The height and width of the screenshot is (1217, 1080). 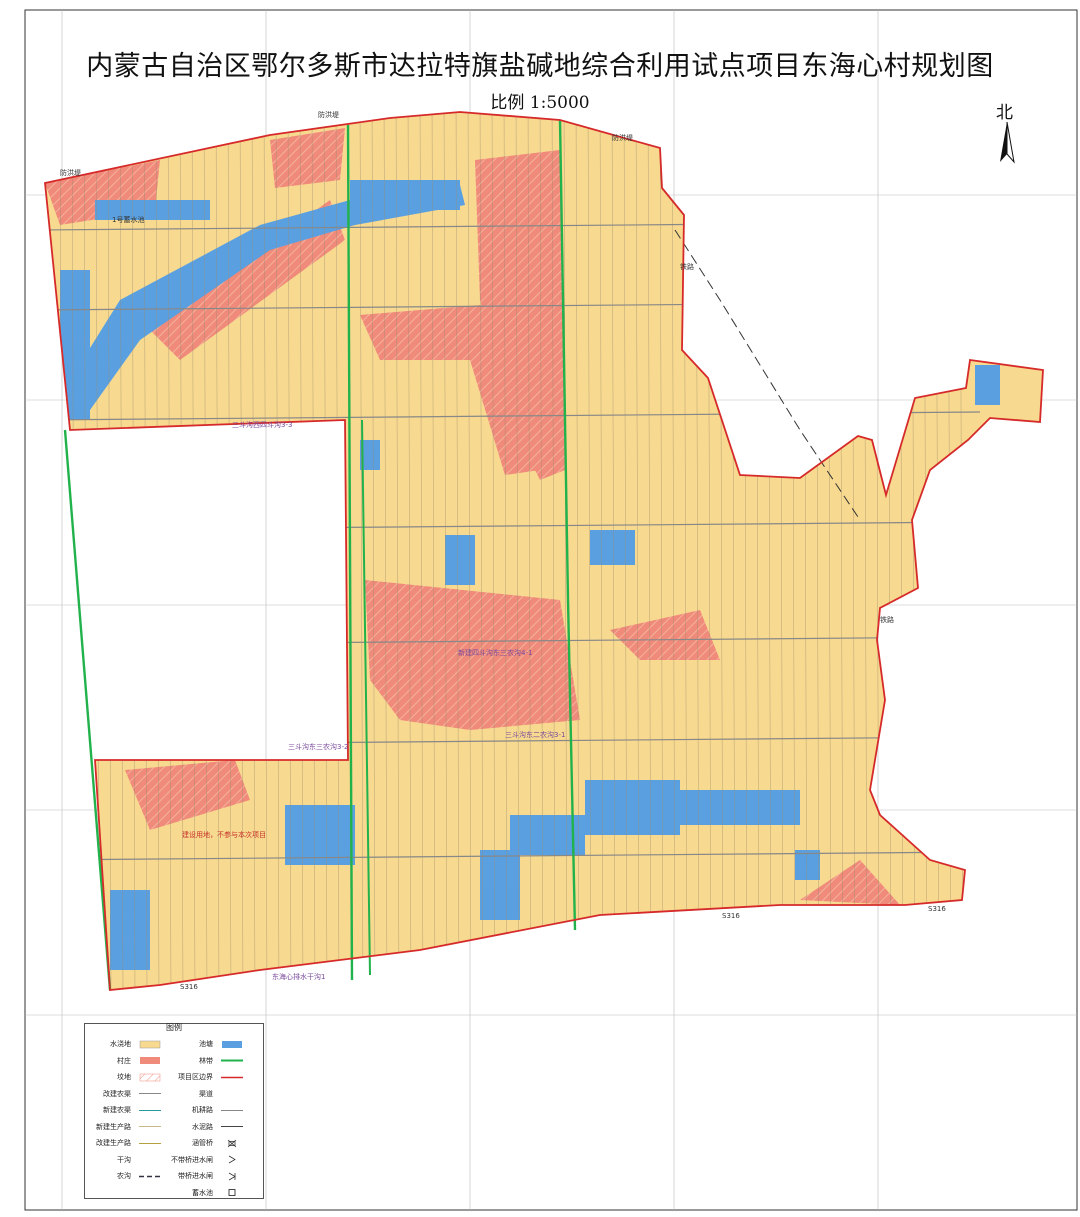 I want to click on north-label: 北, so click(x=1004, y=113).